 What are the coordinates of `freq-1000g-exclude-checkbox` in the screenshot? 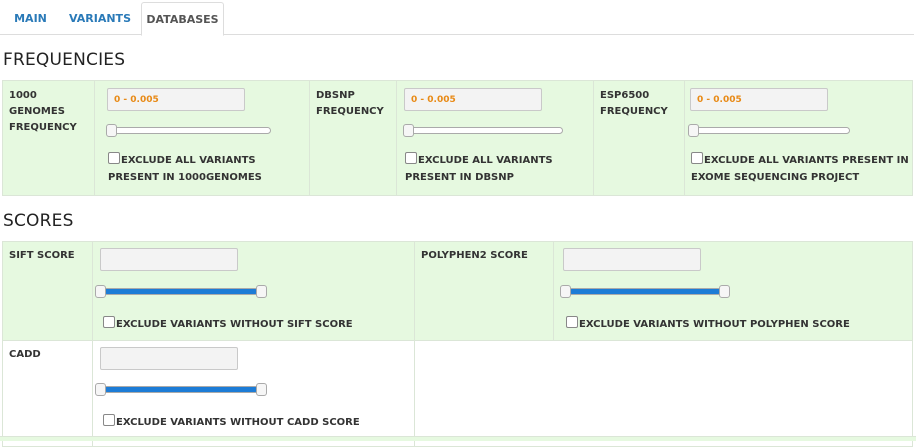 It's located at (114, 158).